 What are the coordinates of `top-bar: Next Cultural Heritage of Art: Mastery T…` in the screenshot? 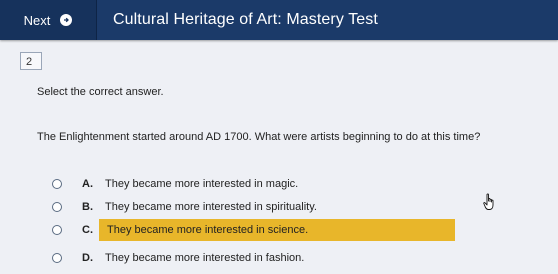 It's located at (279, 20).